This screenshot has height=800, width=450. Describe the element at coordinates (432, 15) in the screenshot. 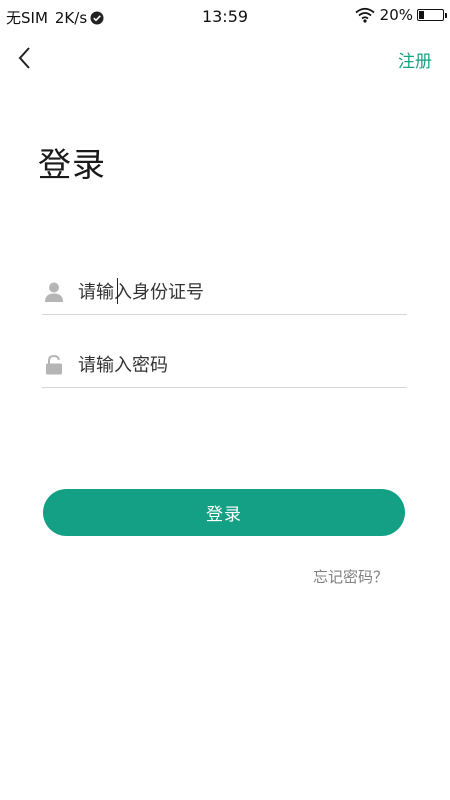

I see `battery-icon` at that location.